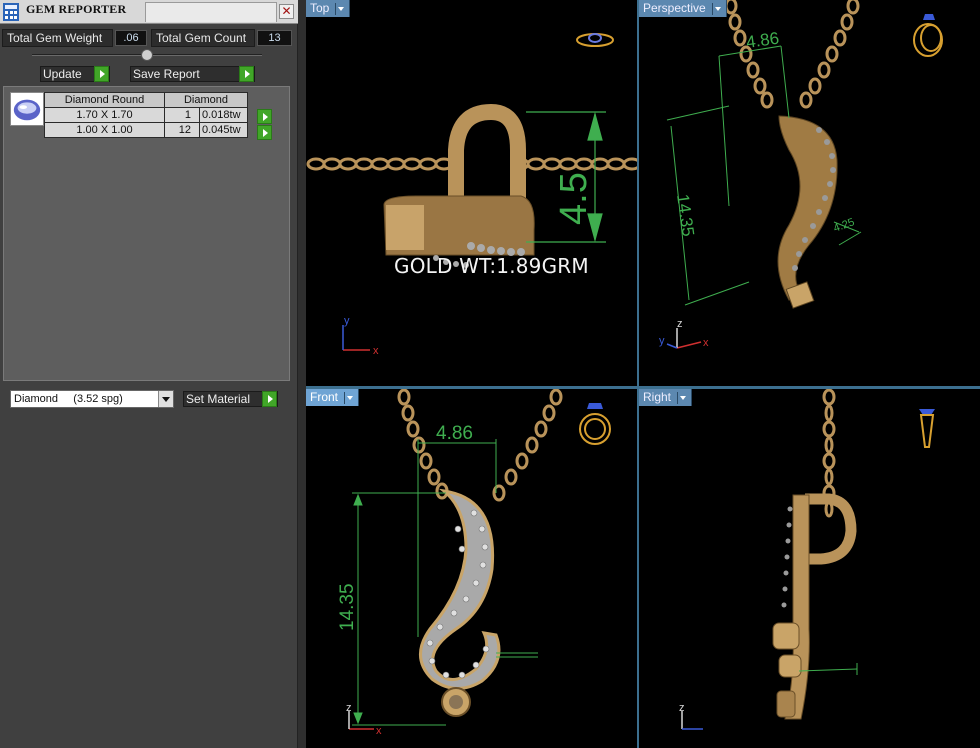 The image size is (980, 748). I want to click on panel-splitter-handle, so click(147, 55).